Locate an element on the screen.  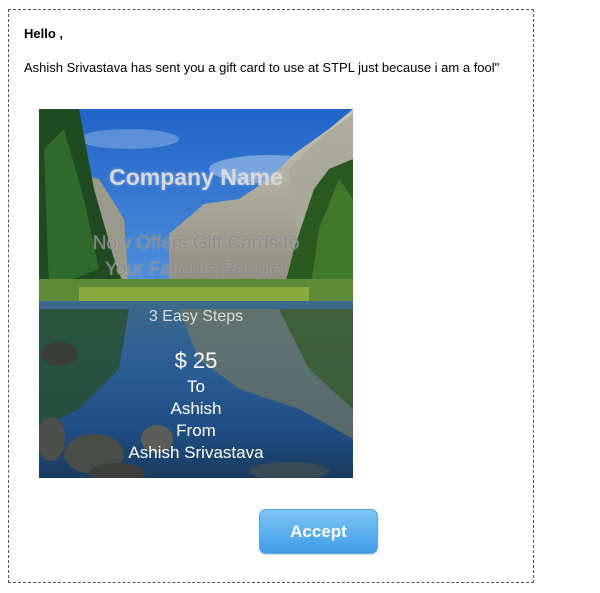
to-label: To is located at coordinates (196, 386).